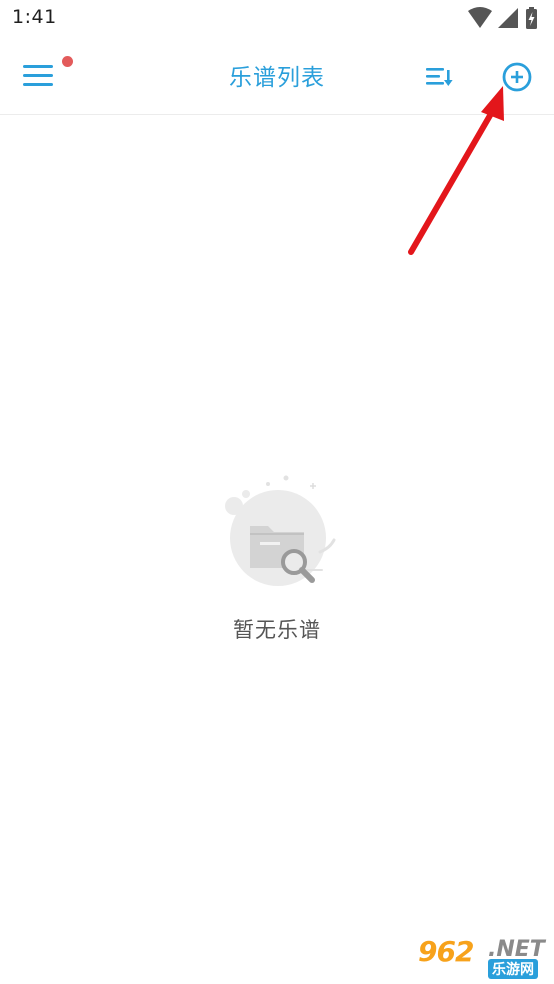 The width and height of the screenshot is (554, 984). Describe the element at coordinates (34, 17) in the screenshot. I see `status-time: 1:41` at that location.